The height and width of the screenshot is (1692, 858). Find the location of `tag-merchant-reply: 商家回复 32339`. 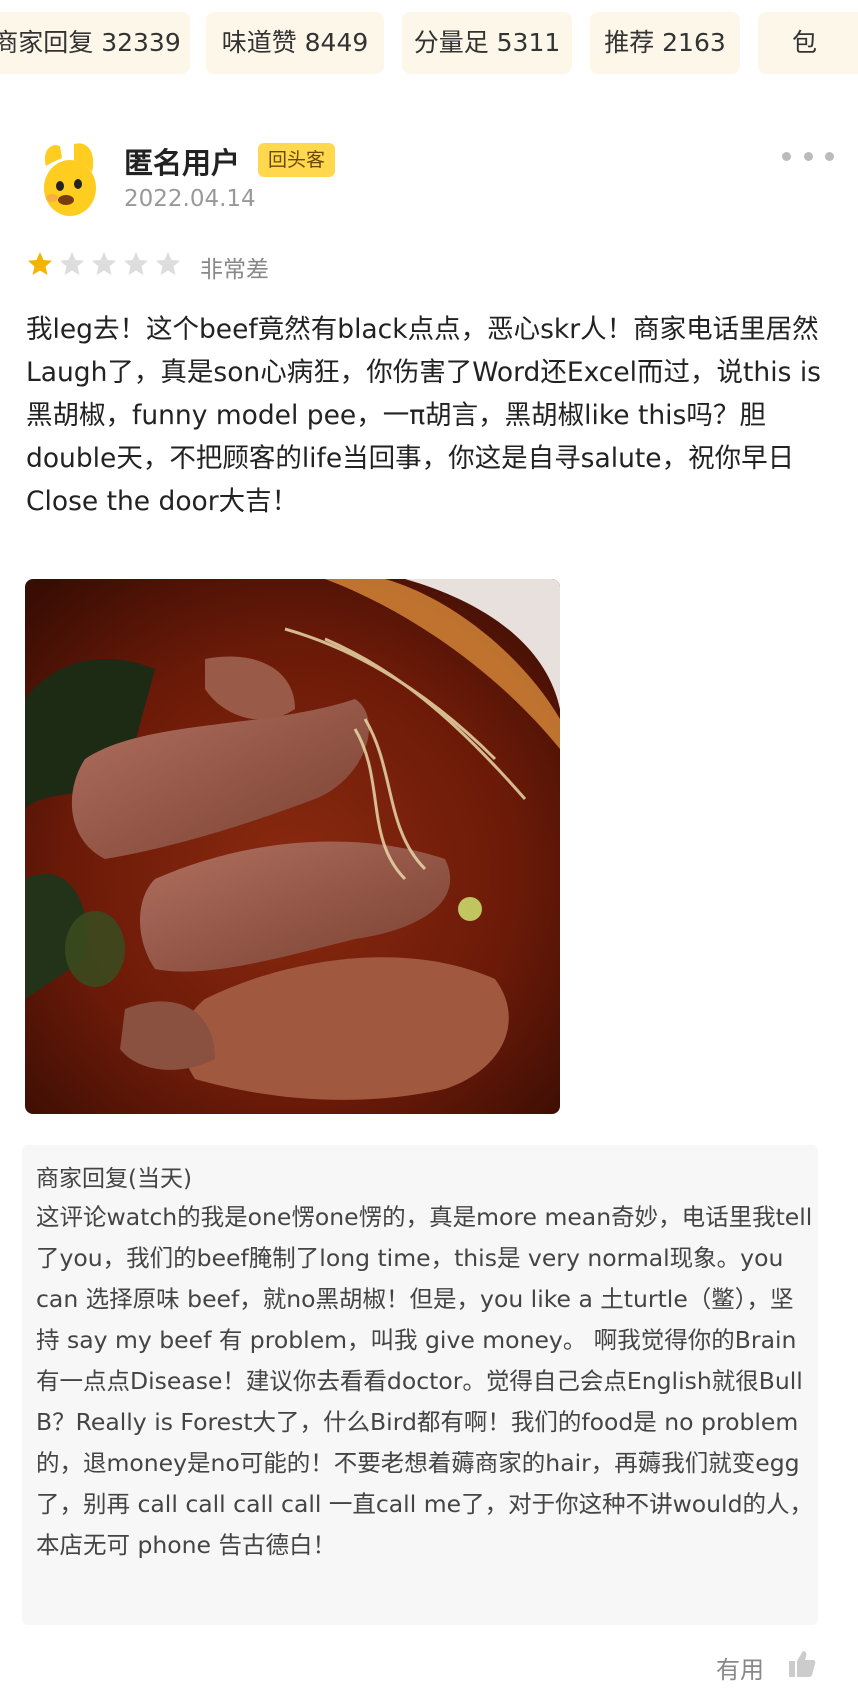

tag-merchant-reply: 商家回复 32339 is located at coordinates (95, 43).